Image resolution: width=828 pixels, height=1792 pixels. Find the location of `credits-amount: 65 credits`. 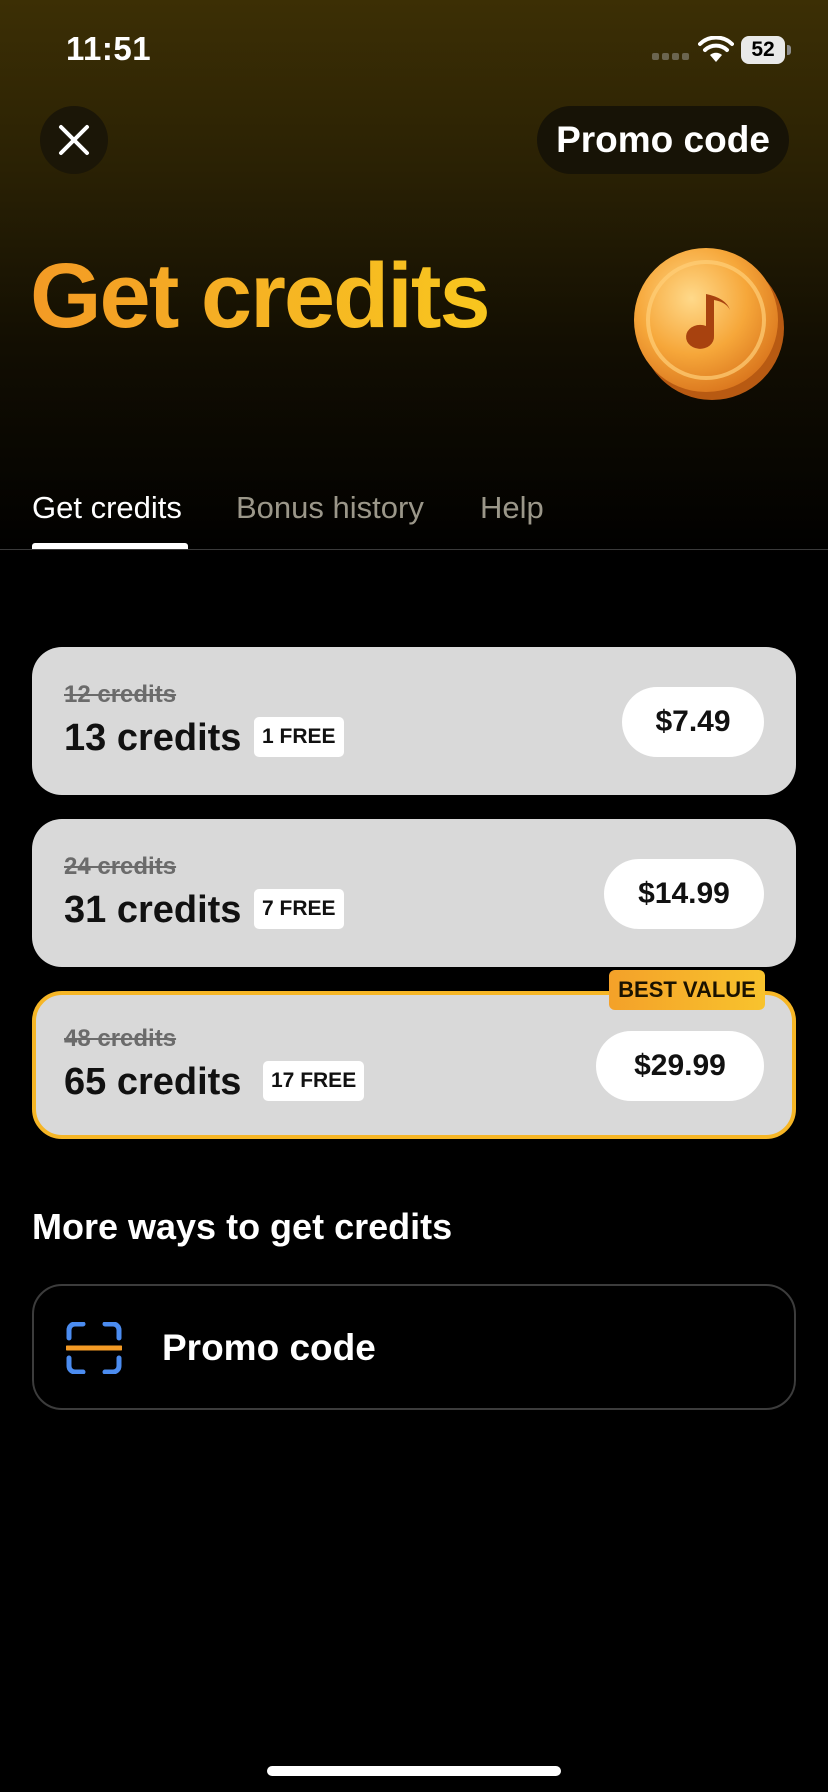

credits-amount: 65 credits is located at coordinates (153, 1082).